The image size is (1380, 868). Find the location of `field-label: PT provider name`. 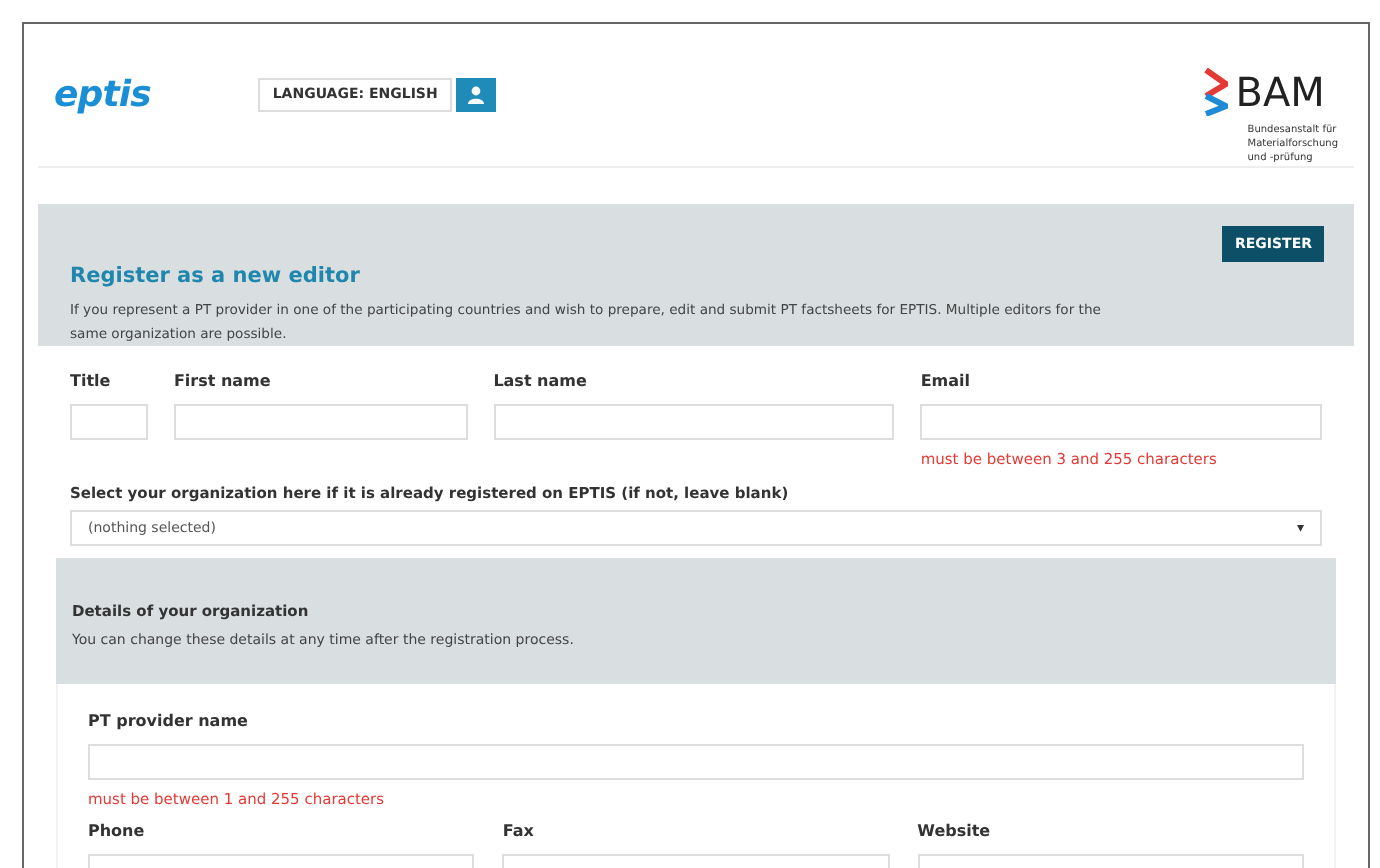

field-label: PT provider name is located at coordinates (169, 722).